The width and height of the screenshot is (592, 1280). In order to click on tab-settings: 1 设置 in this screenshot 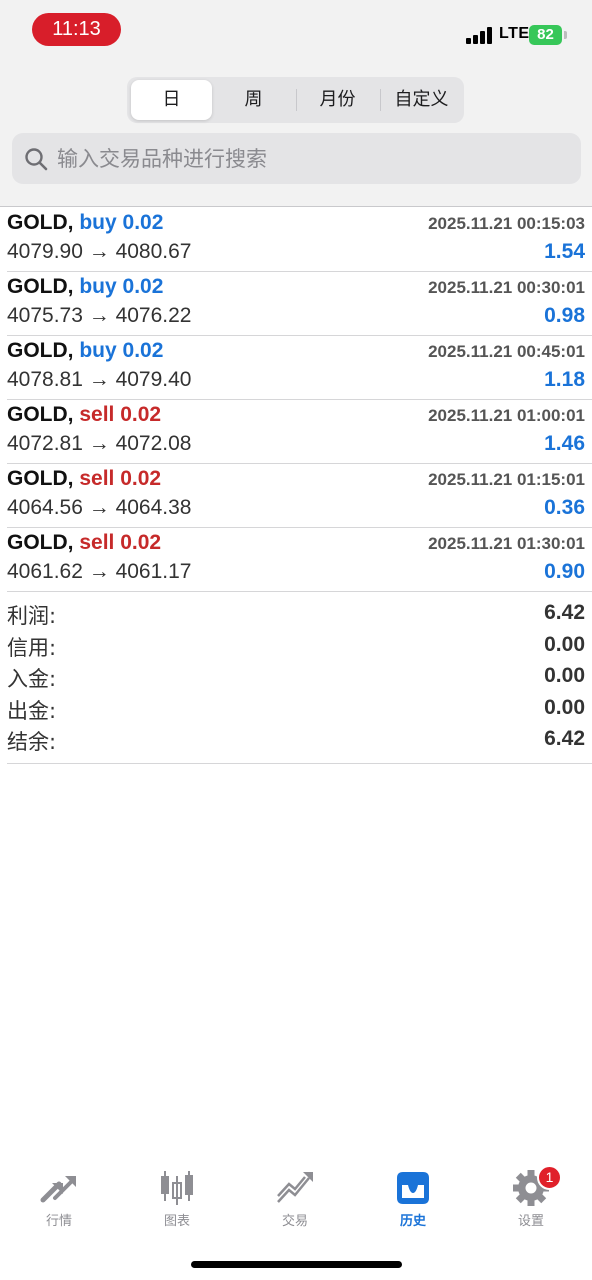, I will do `click(531, 1197)`.